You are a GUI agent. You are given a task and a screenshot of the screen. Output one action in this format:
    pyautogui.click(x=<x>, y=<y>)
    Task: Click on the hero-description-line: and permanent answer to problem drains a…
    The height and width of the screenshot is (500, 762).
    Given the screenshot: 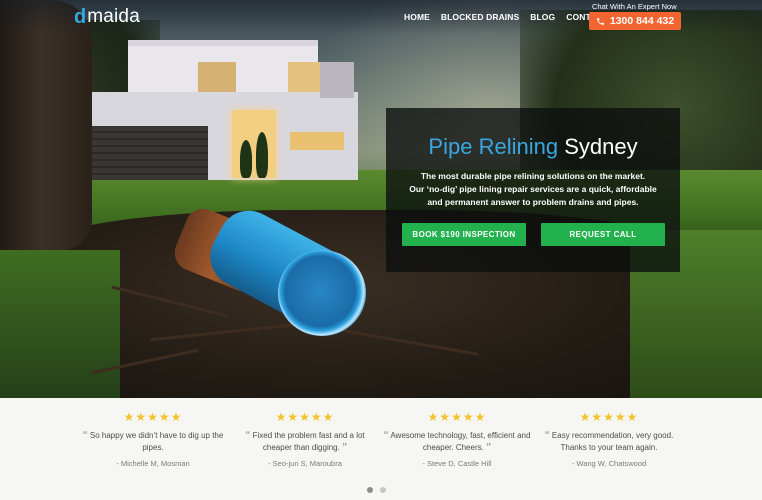 What is the action you would take?
    pyautogui.click(x=533, y=202)
    